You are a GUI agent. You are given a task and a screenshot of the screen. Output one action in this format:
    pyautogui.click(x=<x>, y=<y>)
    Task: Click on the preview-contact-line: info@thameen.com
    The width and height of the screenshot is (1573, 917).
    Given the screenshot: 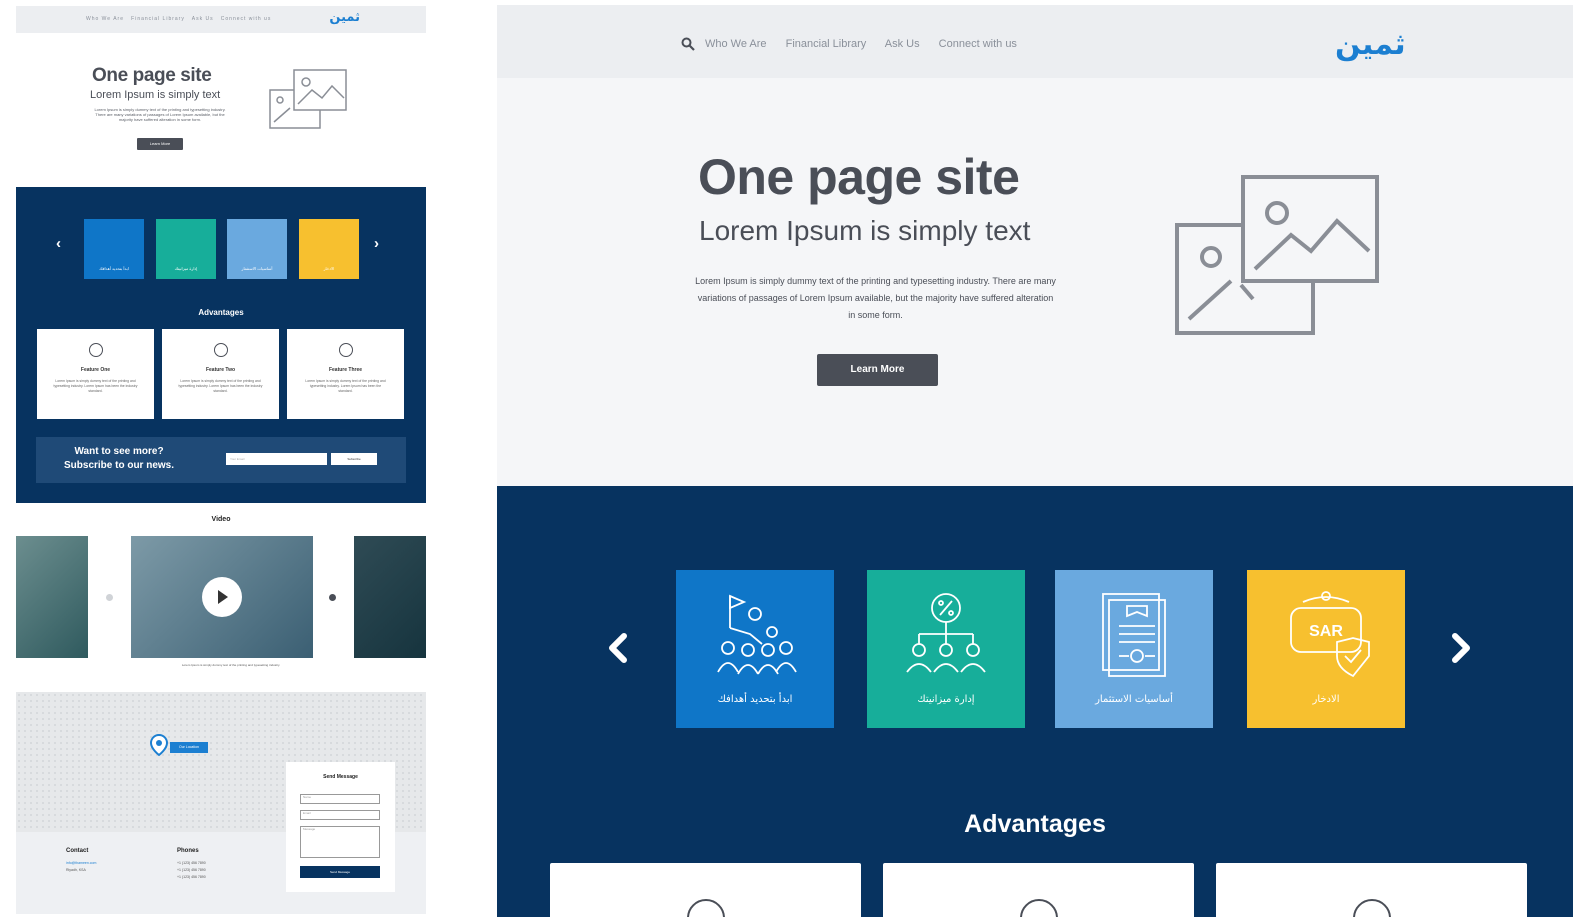 What is the action you would take?
    pyautogui.click(x=81, y=863)
    